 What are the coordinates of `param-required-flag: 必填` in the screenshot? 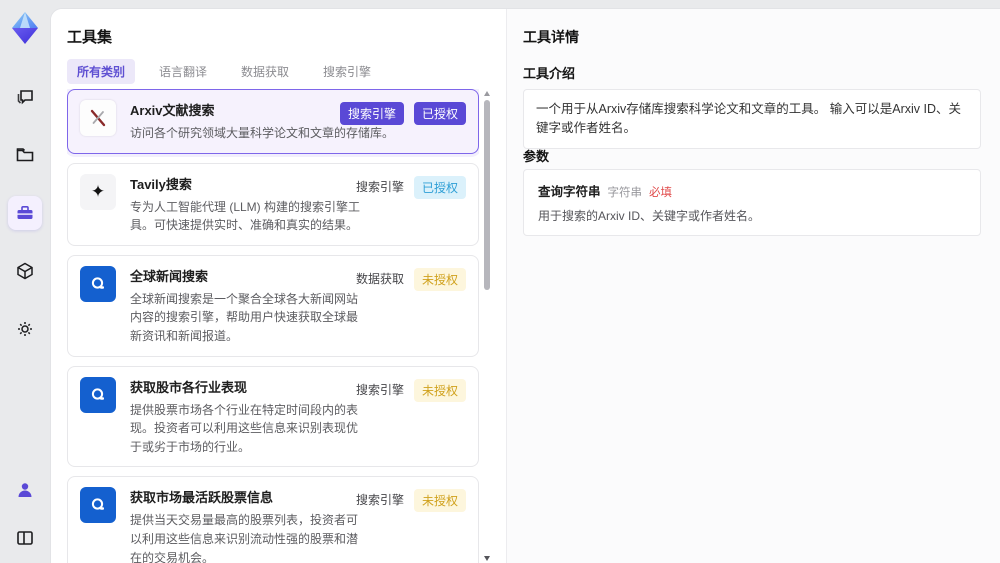 It's located at (661, 193).